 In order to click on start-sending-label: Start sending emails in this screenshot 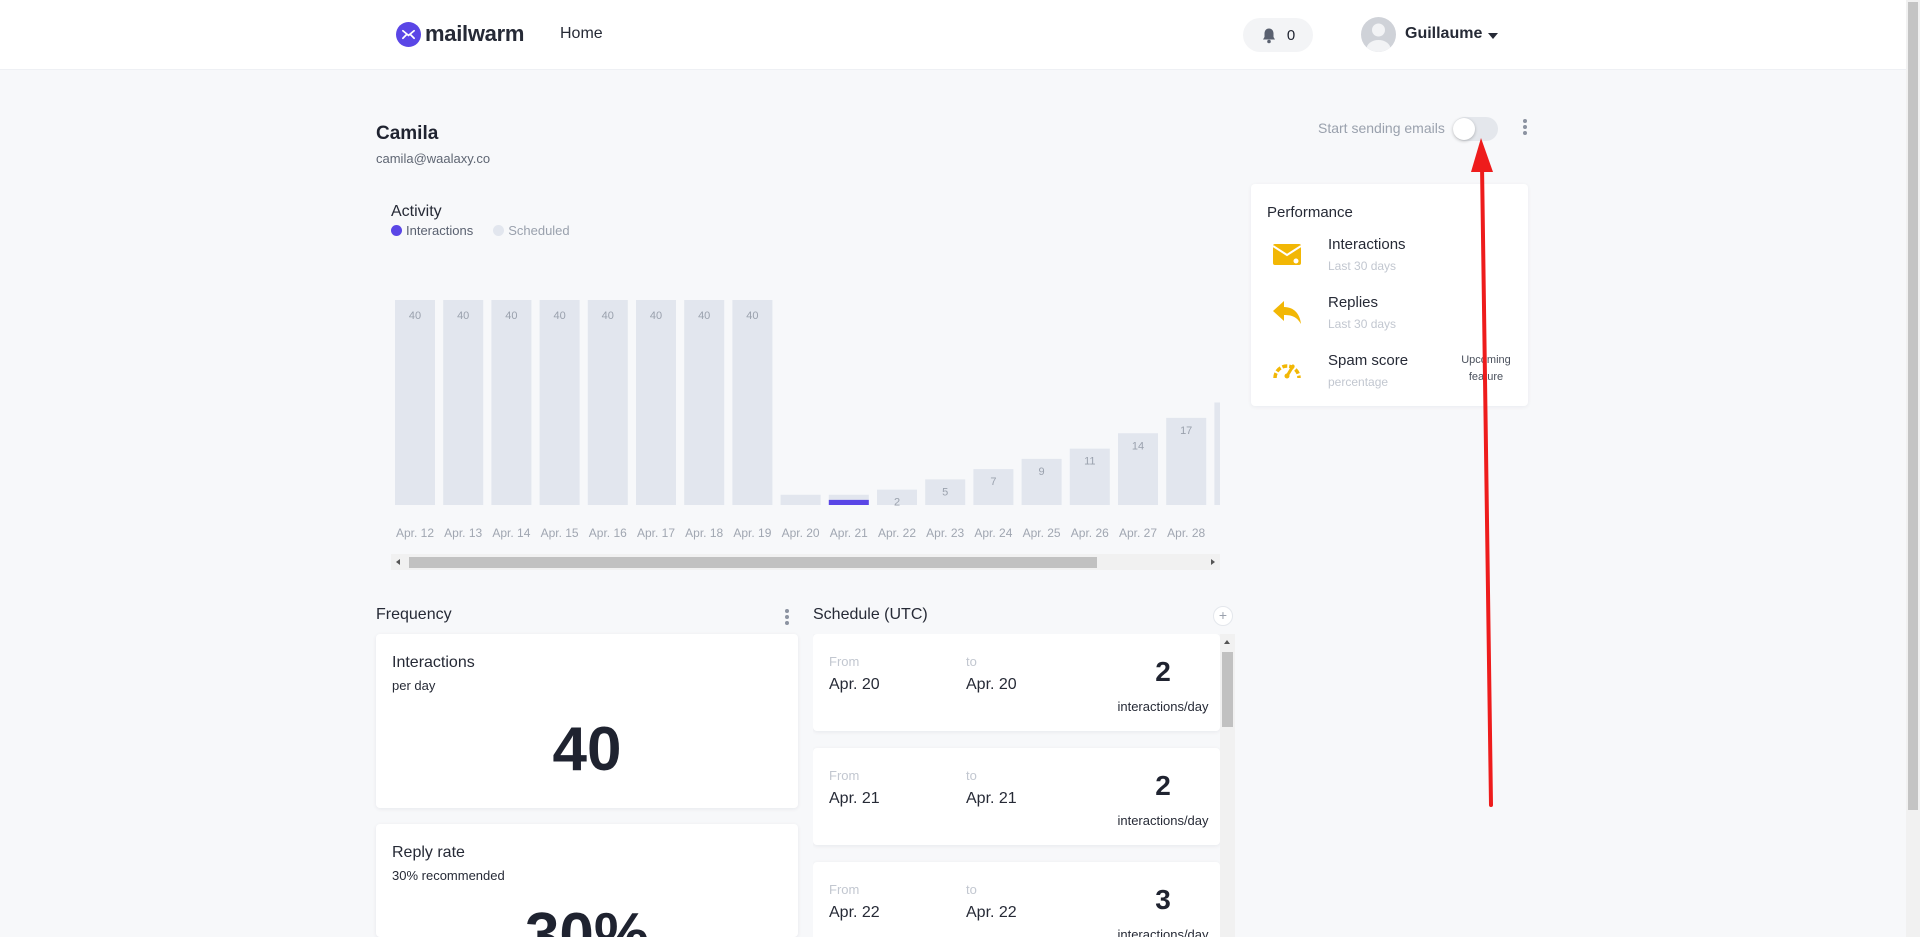, I will do `click(1381, 128)`.